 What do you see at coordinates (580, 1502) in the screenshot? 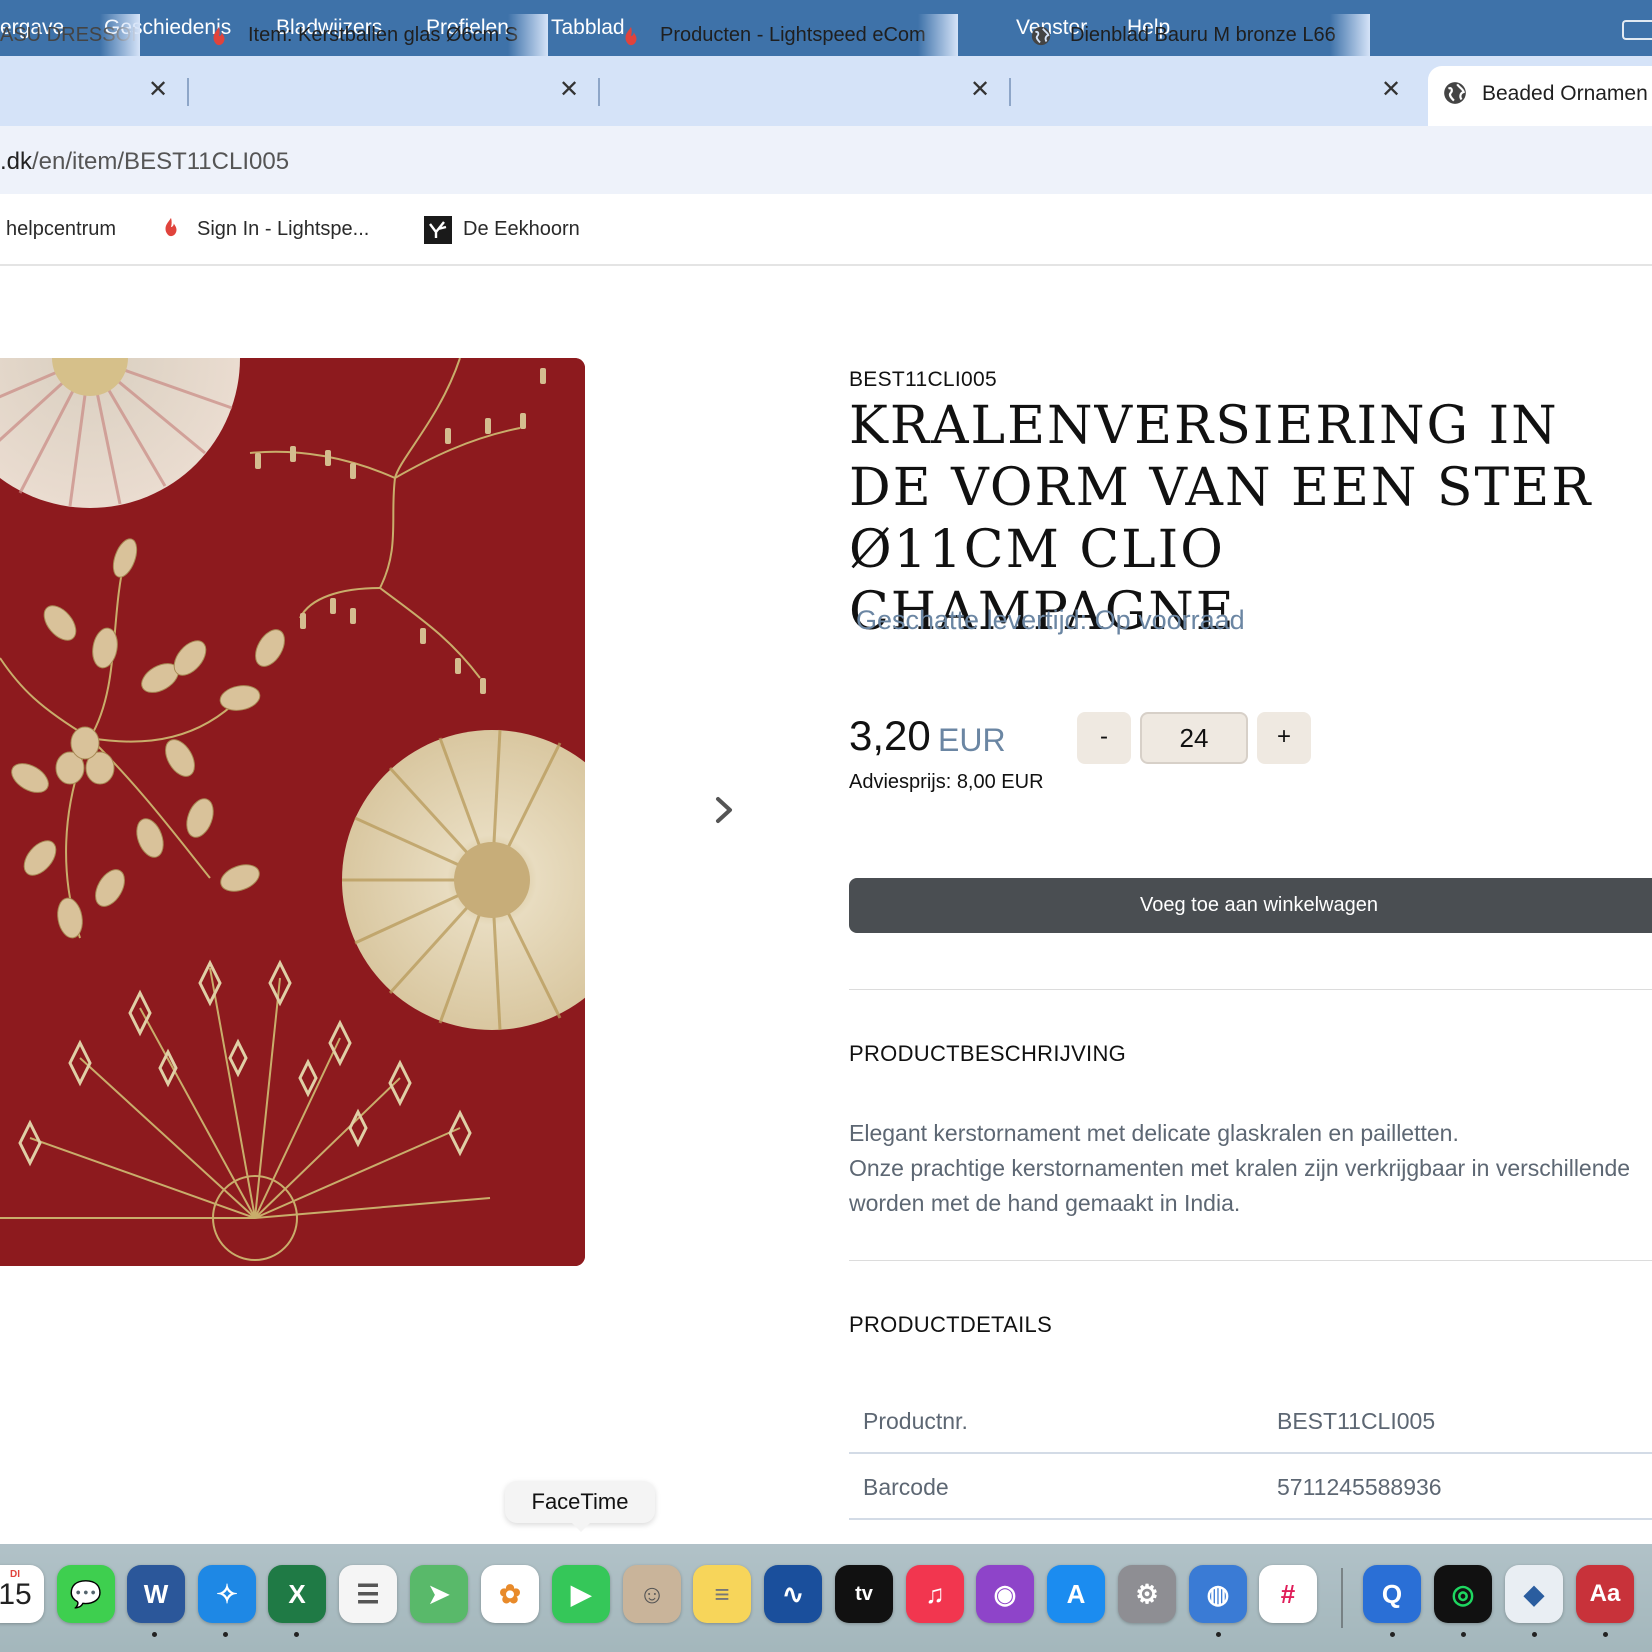
I see `dock-tooltip: FaceTime` at bounding box center [580, 1502].